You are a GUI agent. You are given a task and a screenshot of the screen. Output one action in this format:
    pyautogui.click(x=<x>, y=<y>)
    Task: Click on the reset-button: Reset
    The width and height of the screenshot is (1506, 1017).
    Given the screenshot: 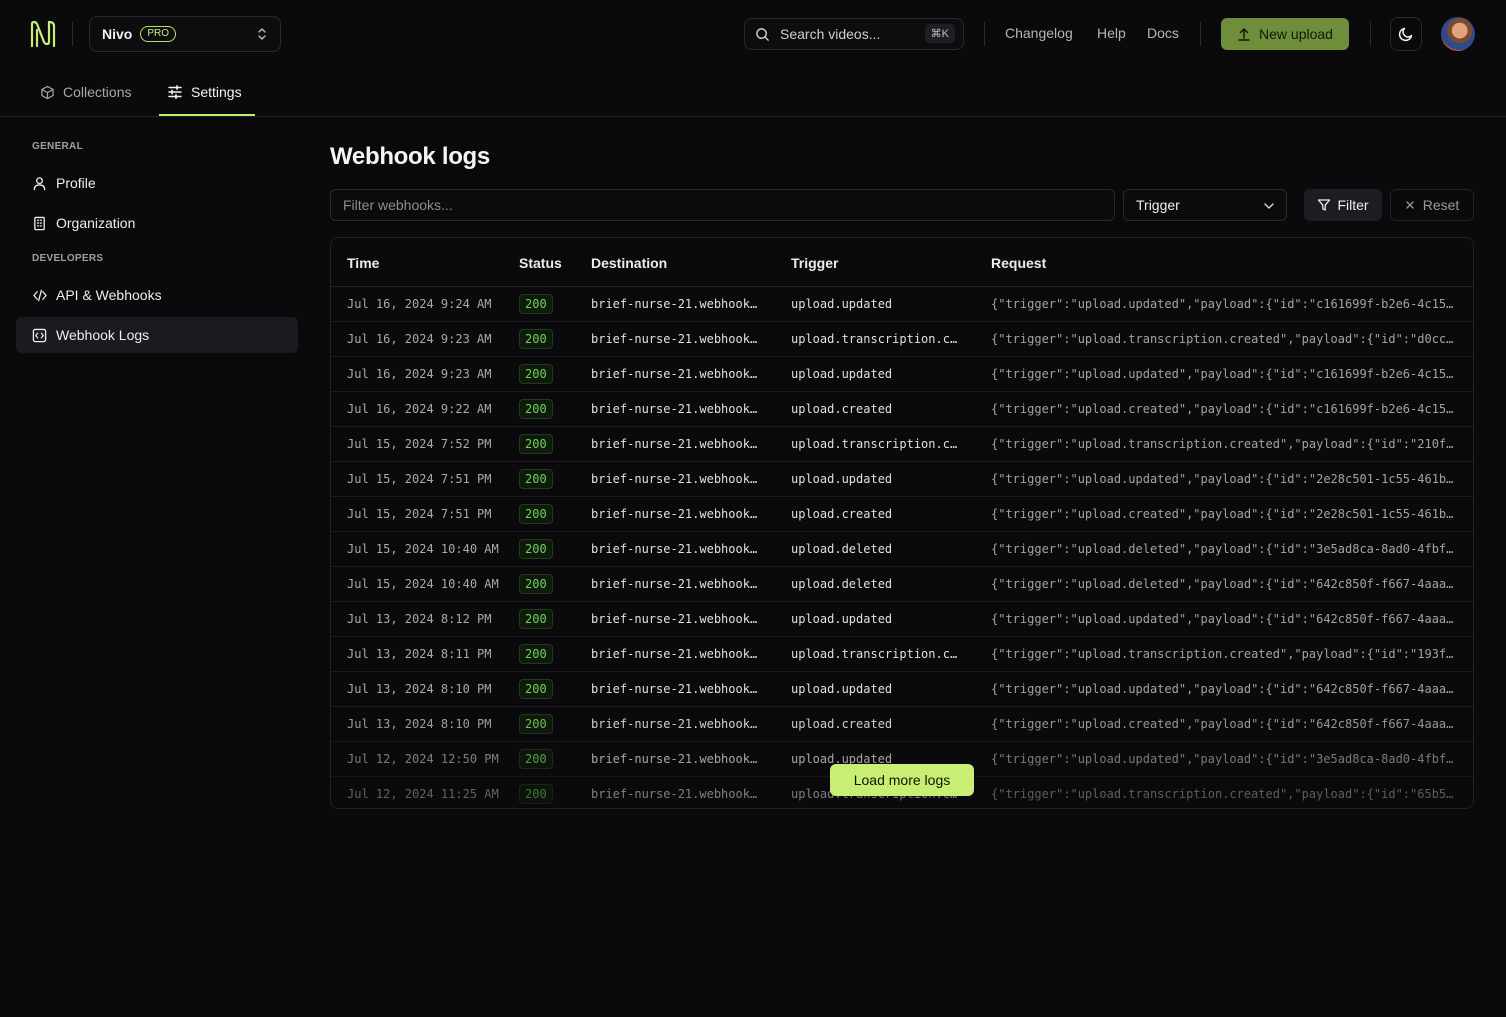 What is the action you would take?
    pyautogui.click(x=1432, y=205)
    